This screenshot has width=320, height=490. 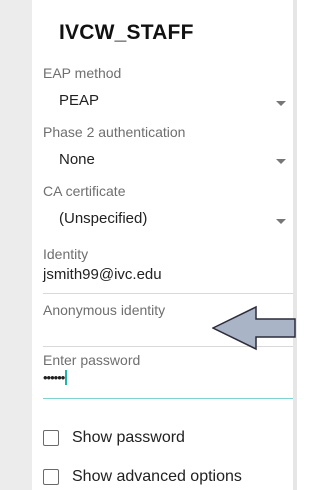 I want to click on eap-method-value: PEAP, so click(x=79, y=100).